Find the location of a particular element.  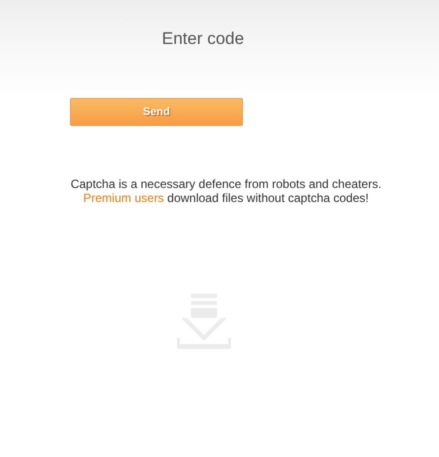

send-button: Send is located at coordinates (156, 112).